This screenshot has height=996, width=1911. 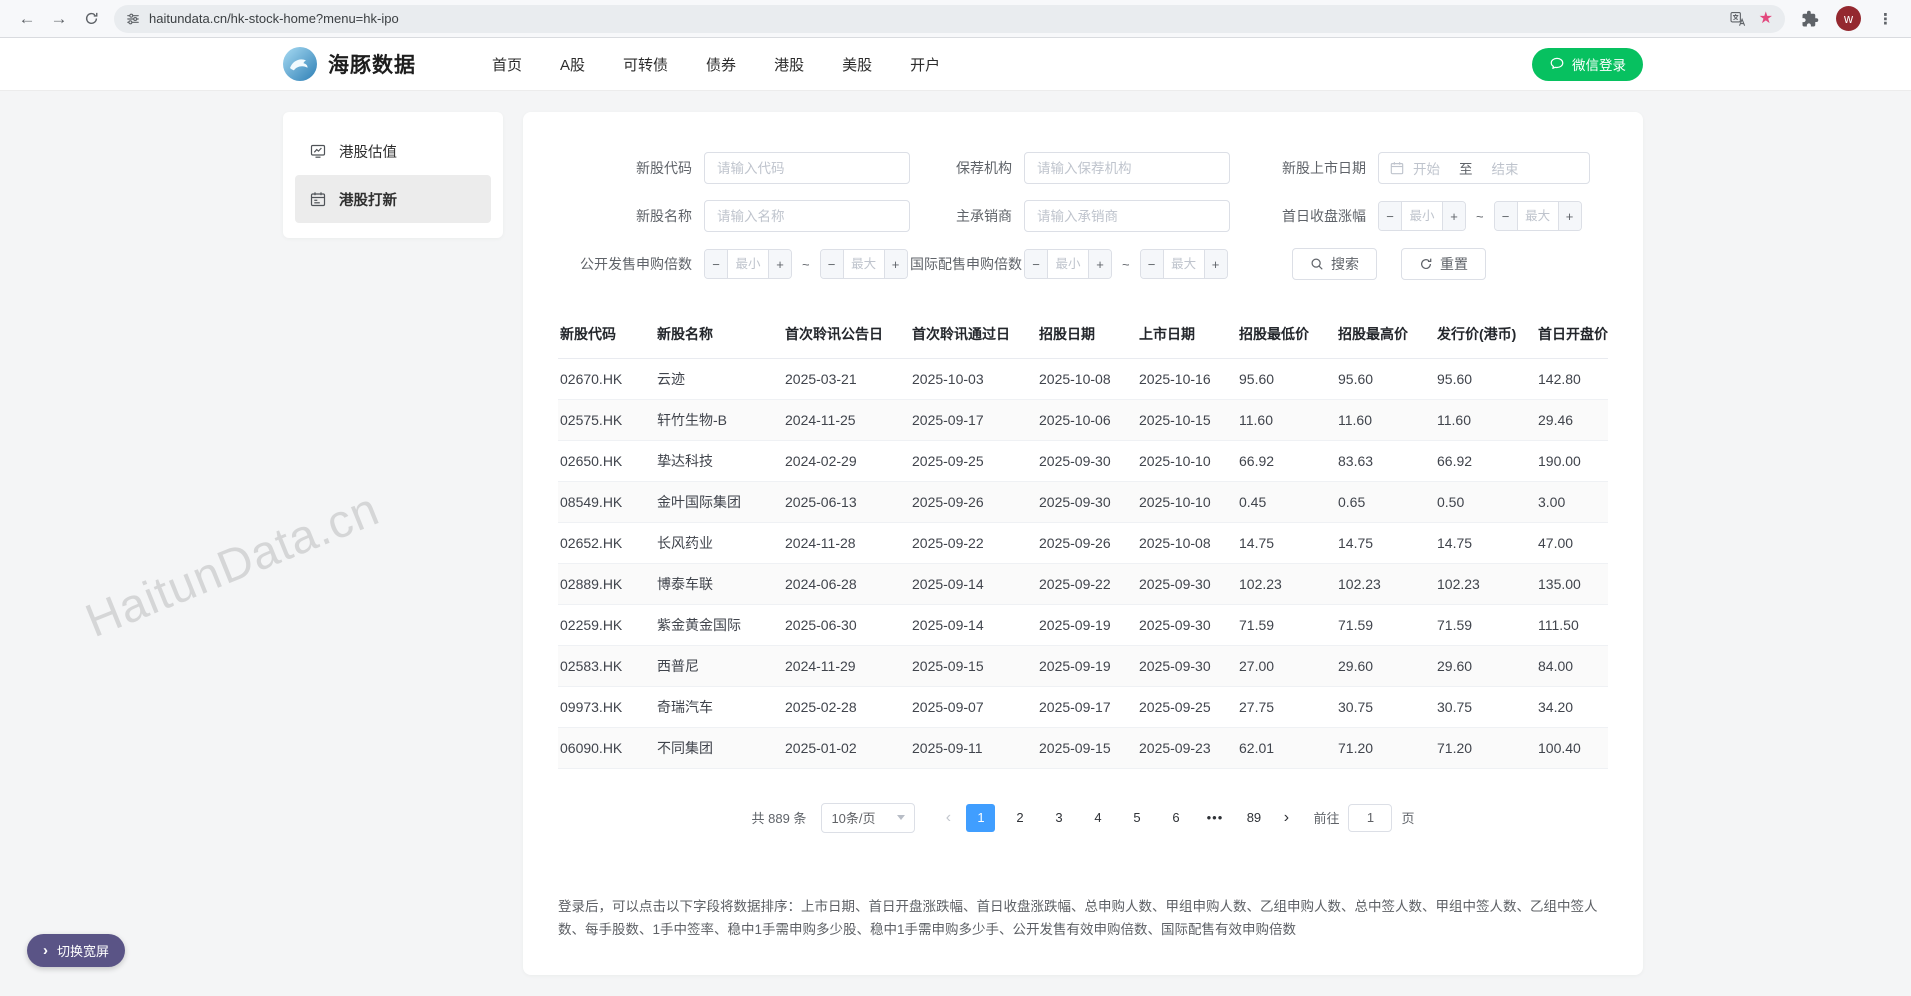 What do you see at coordinates (1214, 818) in the screenshot?
I see `page-more-button: •••` at bounding box center [1214, 818].